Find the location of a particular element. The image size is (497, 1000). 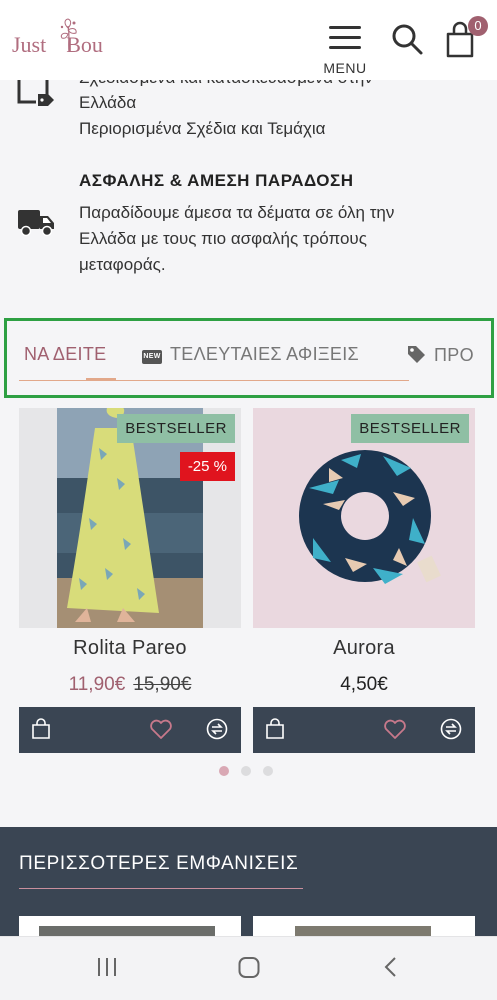

tabs-active-indicator is located at coordinates (101, 379).